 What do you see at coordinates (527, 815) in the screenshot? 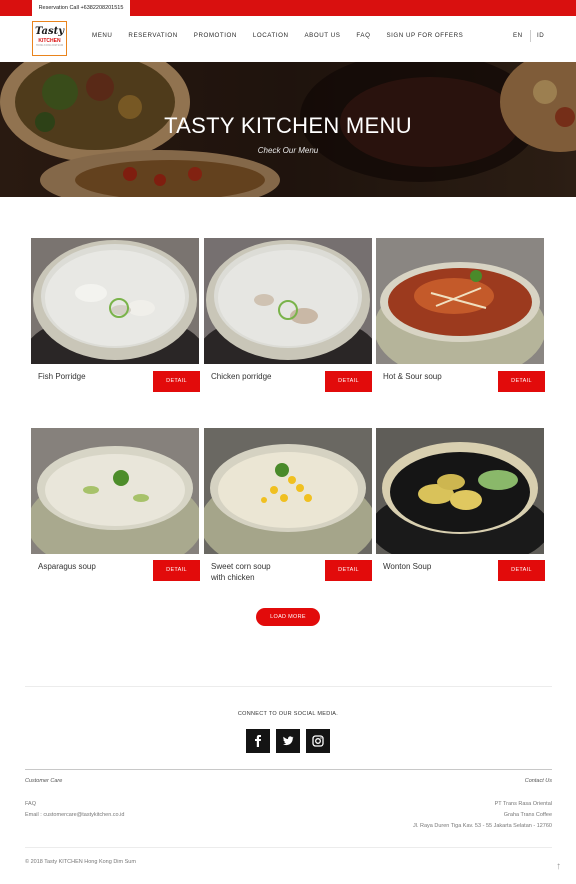
I see `contact-building: Graha Trans Coffee` at bounding box center [527, 815].